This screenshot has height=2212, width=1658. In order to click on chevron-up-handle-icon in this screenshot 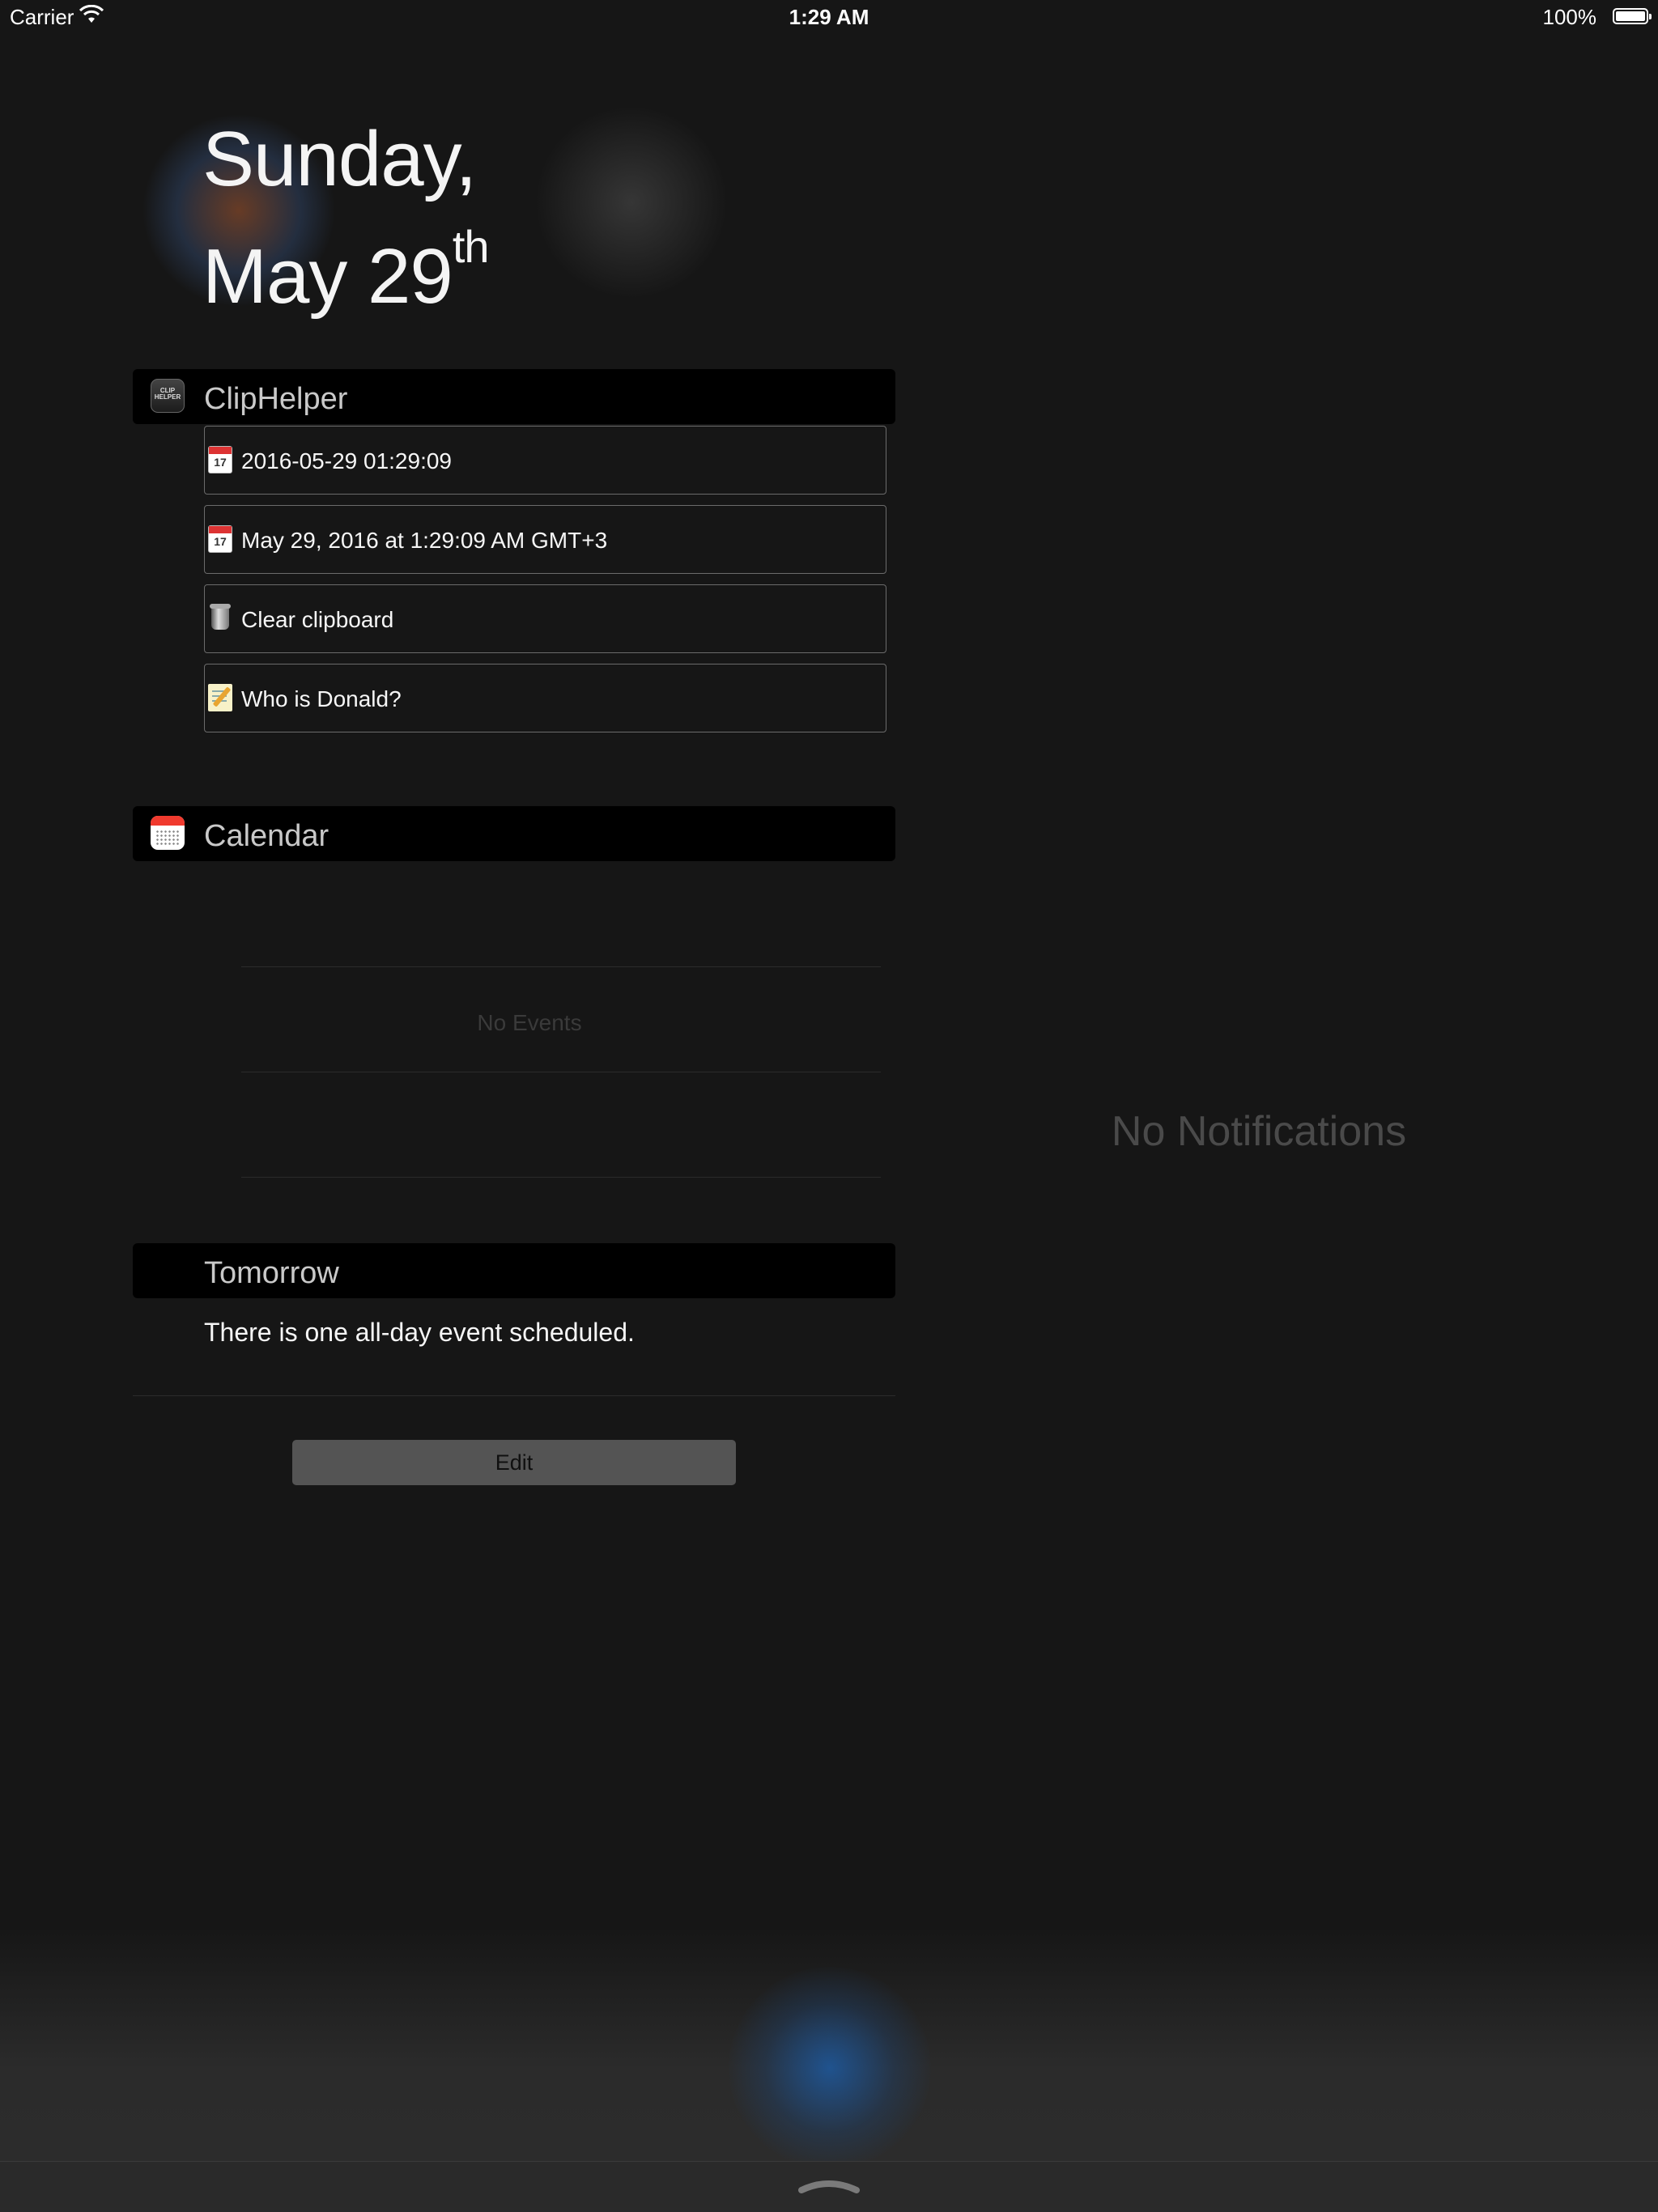, I will do `click(829, 2185)`.